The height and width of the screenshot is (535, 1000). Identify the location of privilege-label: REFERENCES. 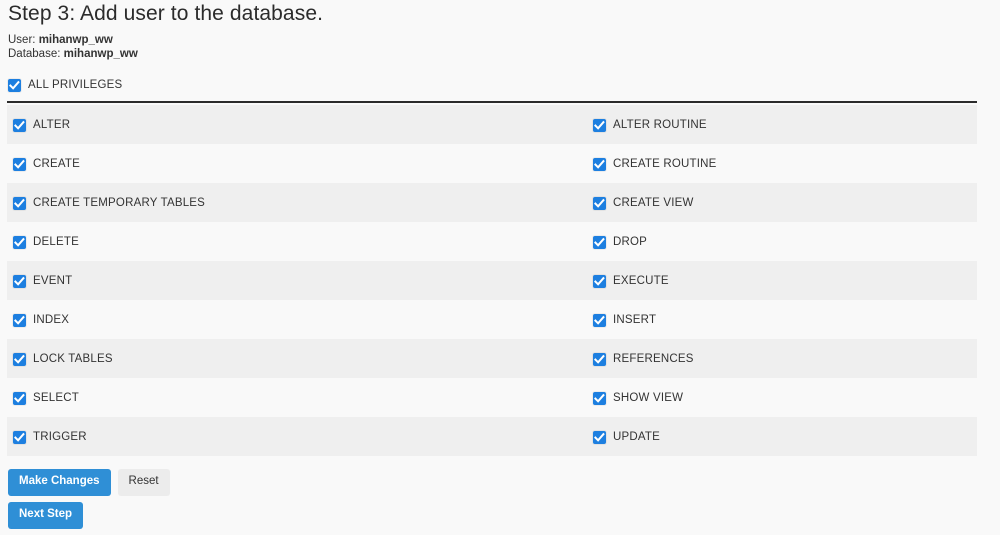
(653, 359).